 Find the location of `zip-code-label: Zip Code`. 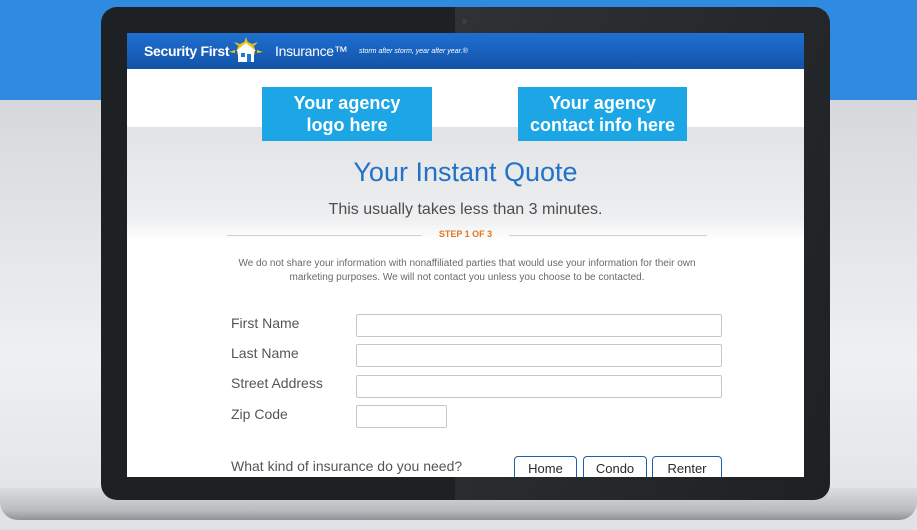

zip-code-label: Zip Code is located at coordinates (259, 414).